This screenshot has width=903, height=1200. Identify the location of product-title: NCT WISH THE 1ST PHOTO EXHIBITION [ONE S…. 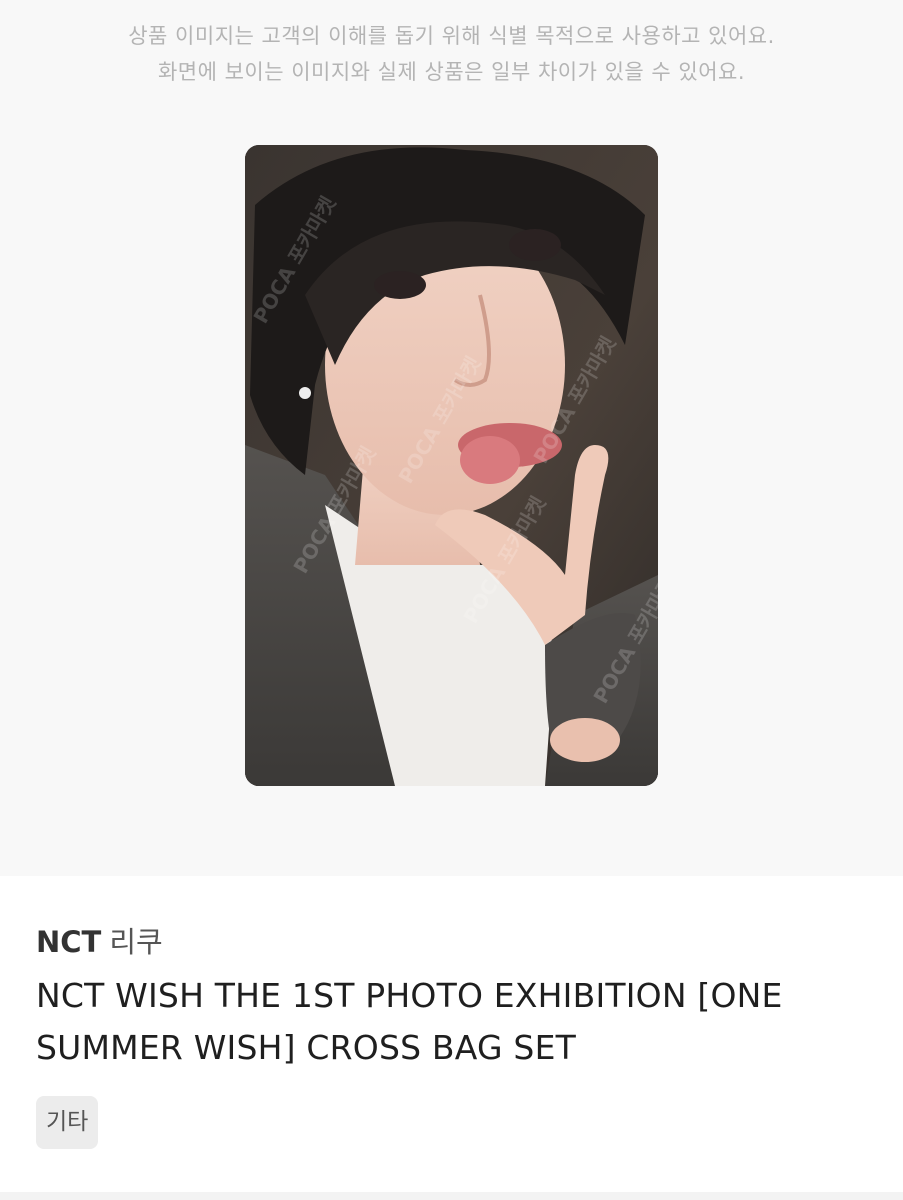
(456, 1022).